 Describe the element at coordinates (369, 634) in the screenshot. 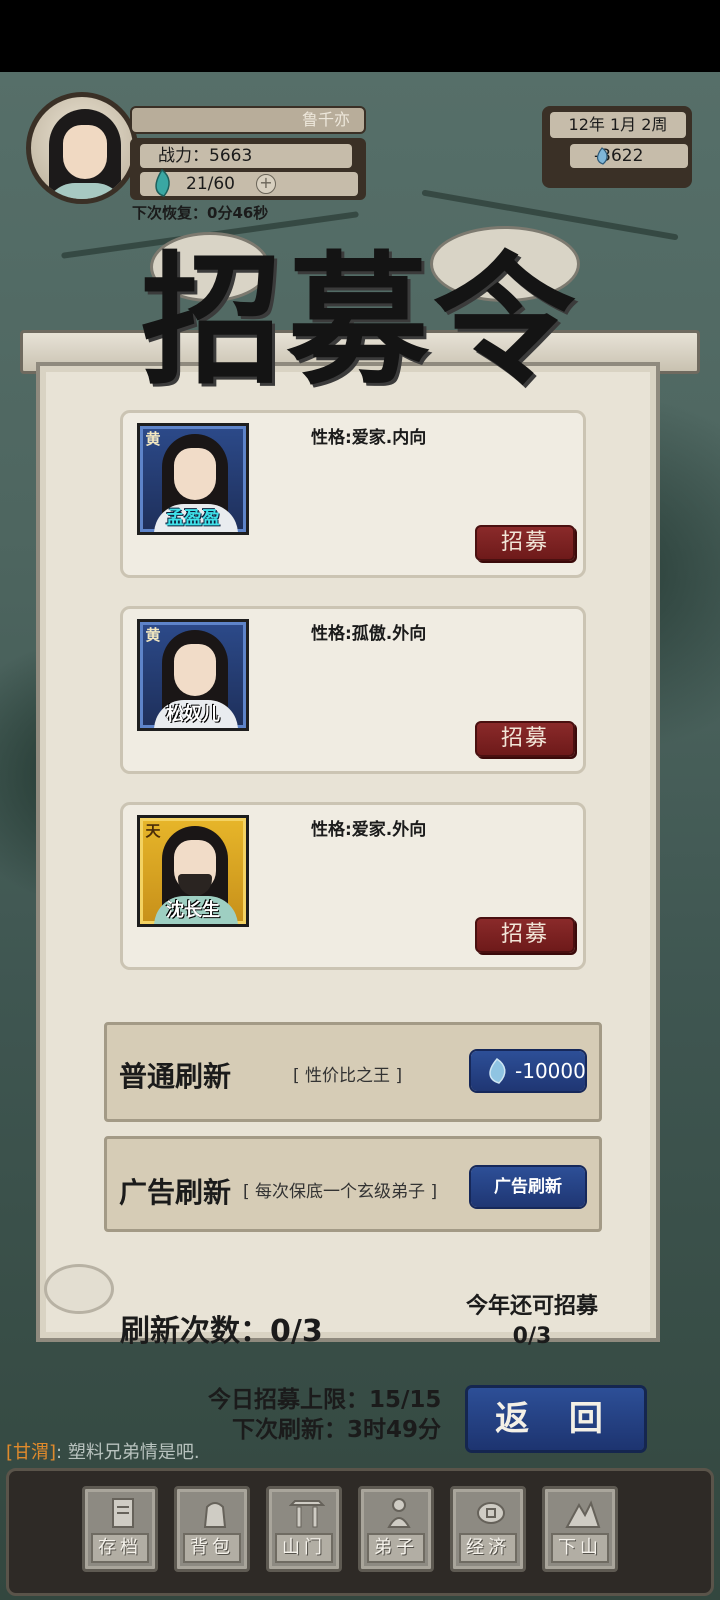

I see `candidate-trait: 性格:孤傲.外向` at that location.